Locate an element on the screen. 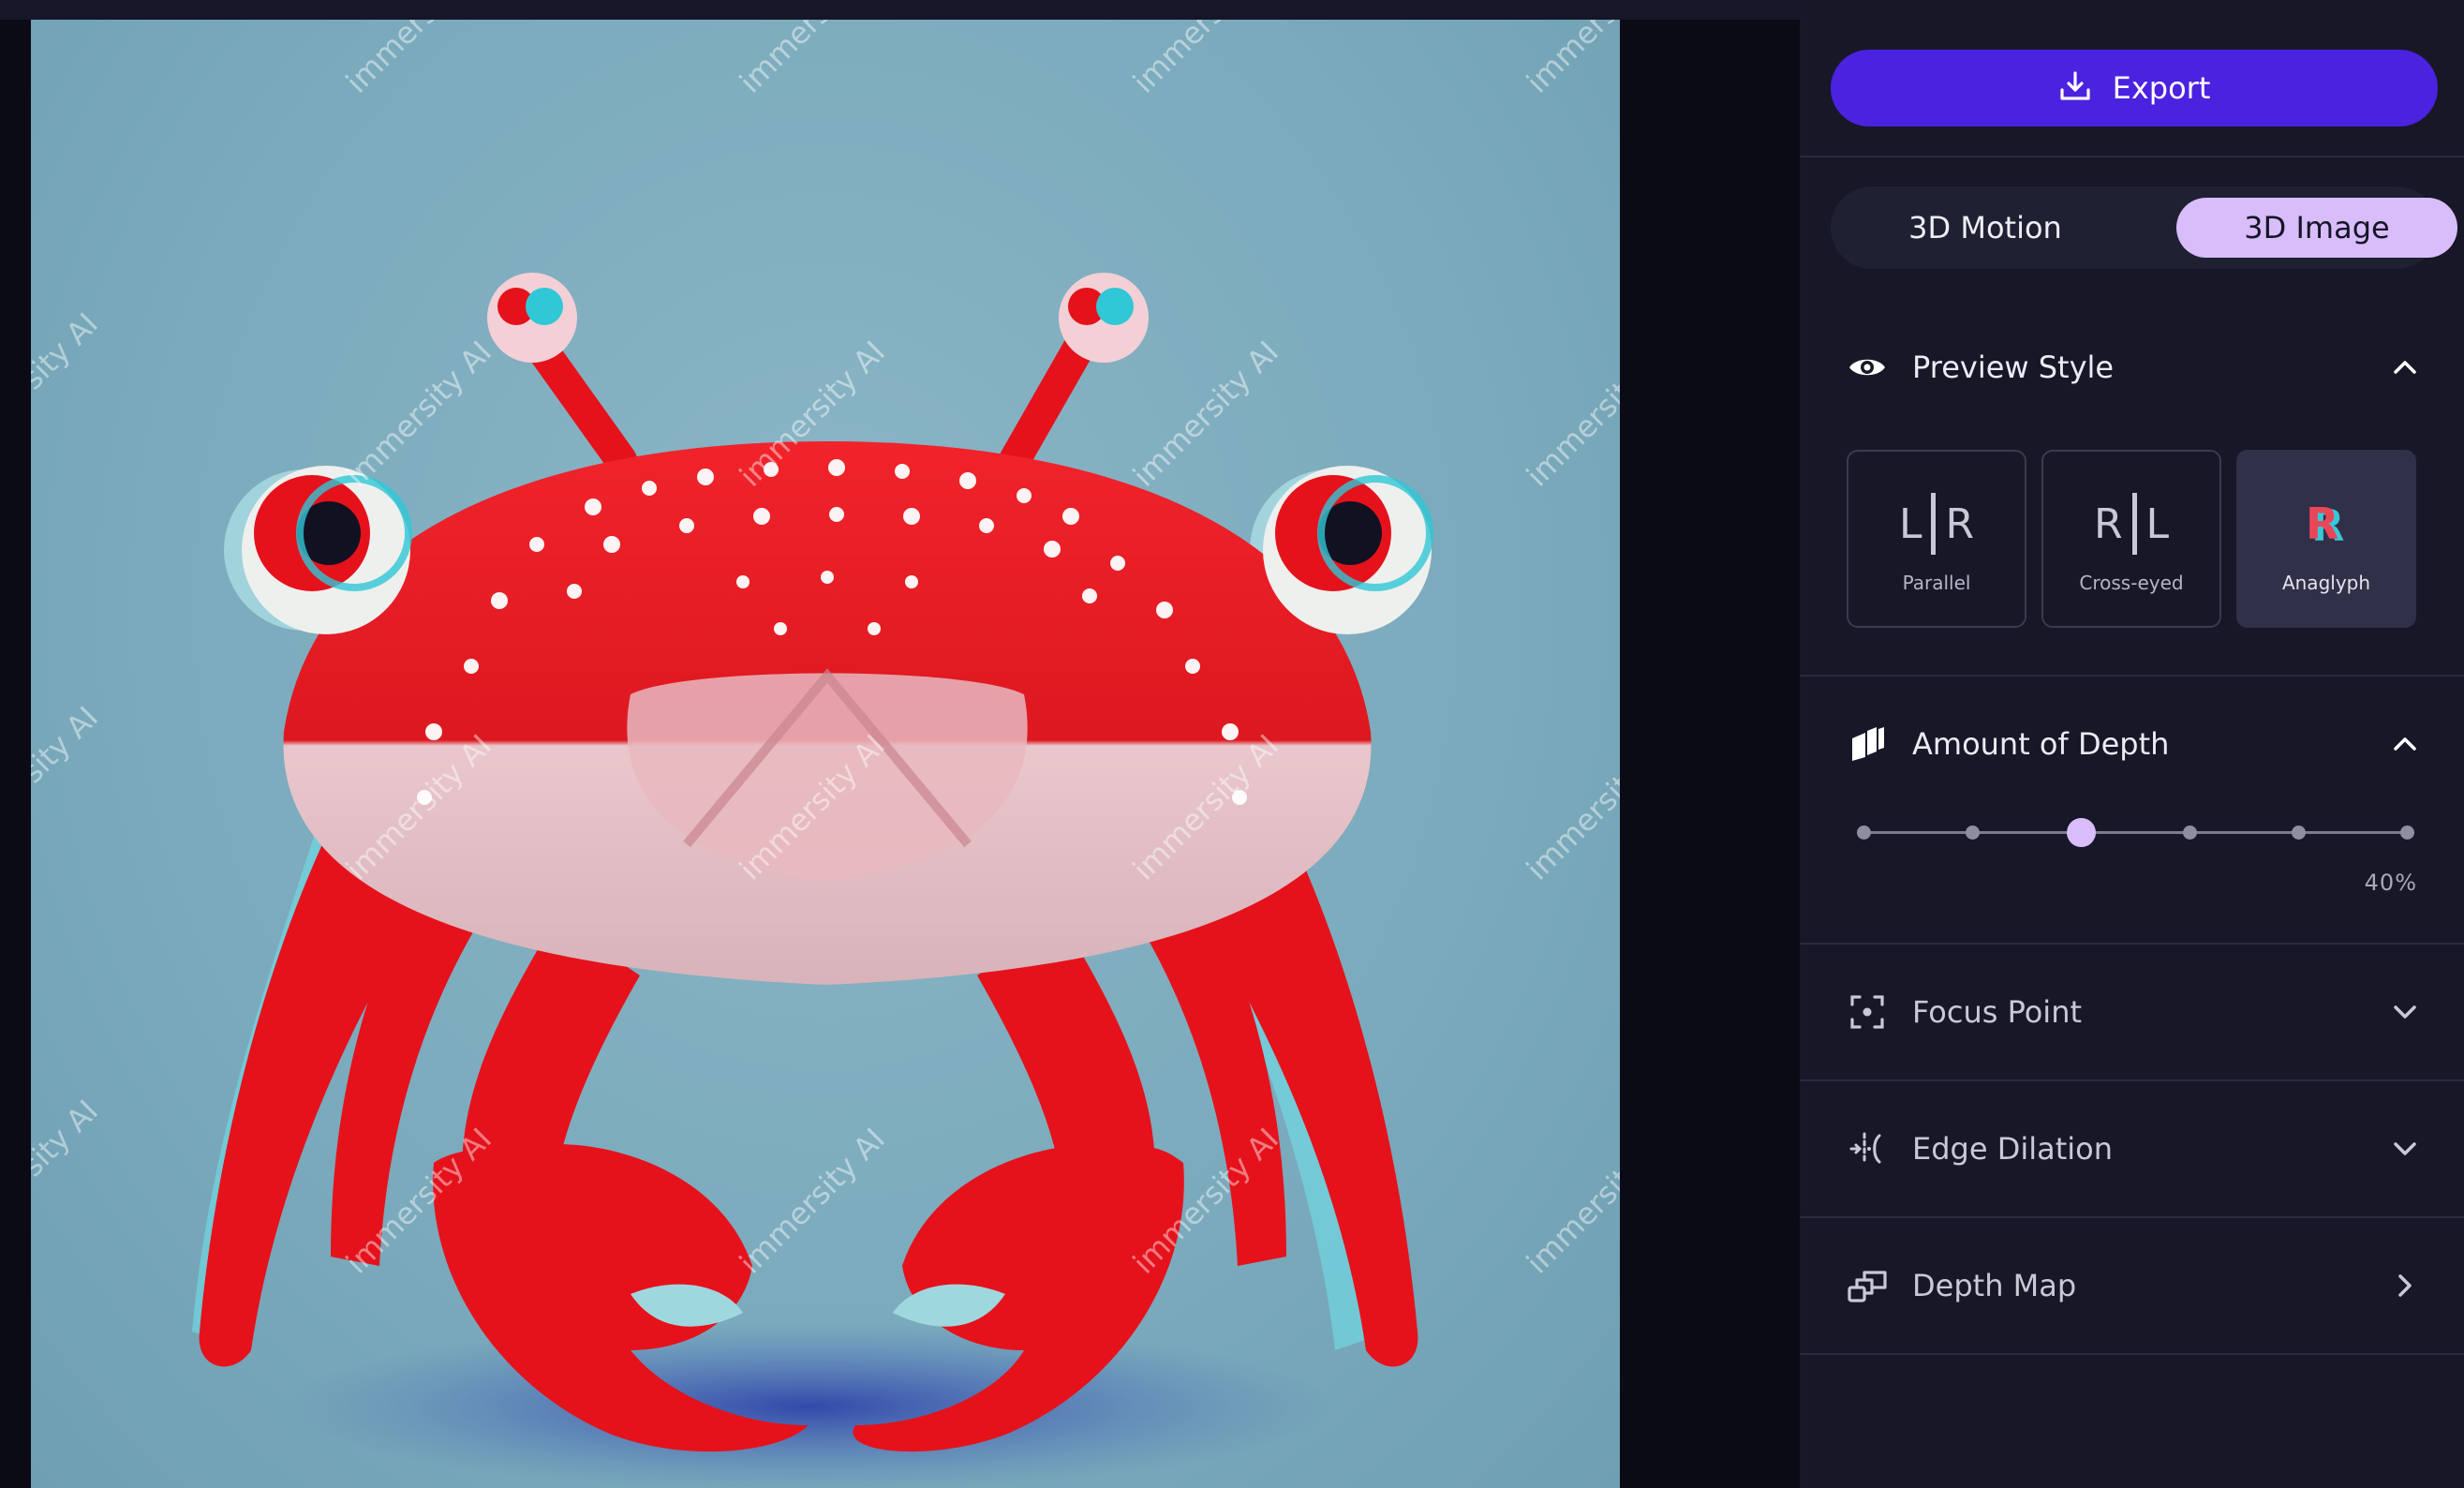  focus-point-icon is located at coordinates (1867, 1012).